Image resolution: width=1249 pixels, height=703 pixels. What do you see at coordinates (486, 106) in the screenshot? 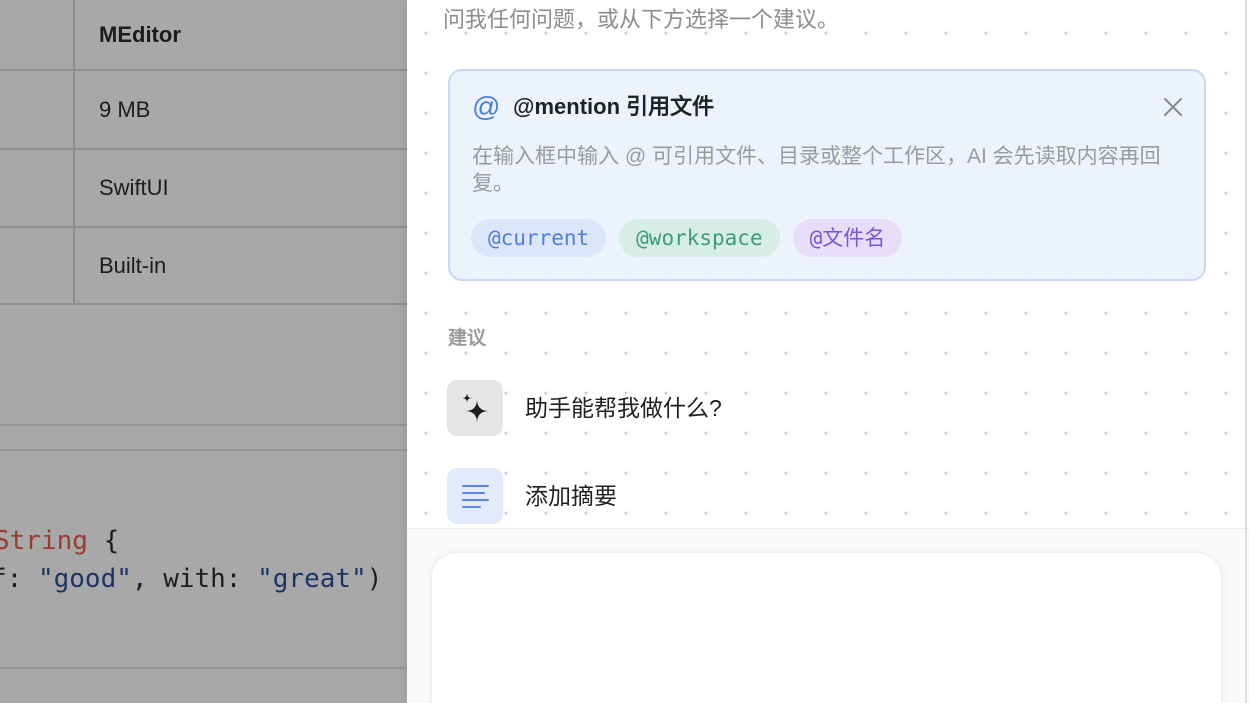
I see `at-icon: @` at bounding box center [486, 106].